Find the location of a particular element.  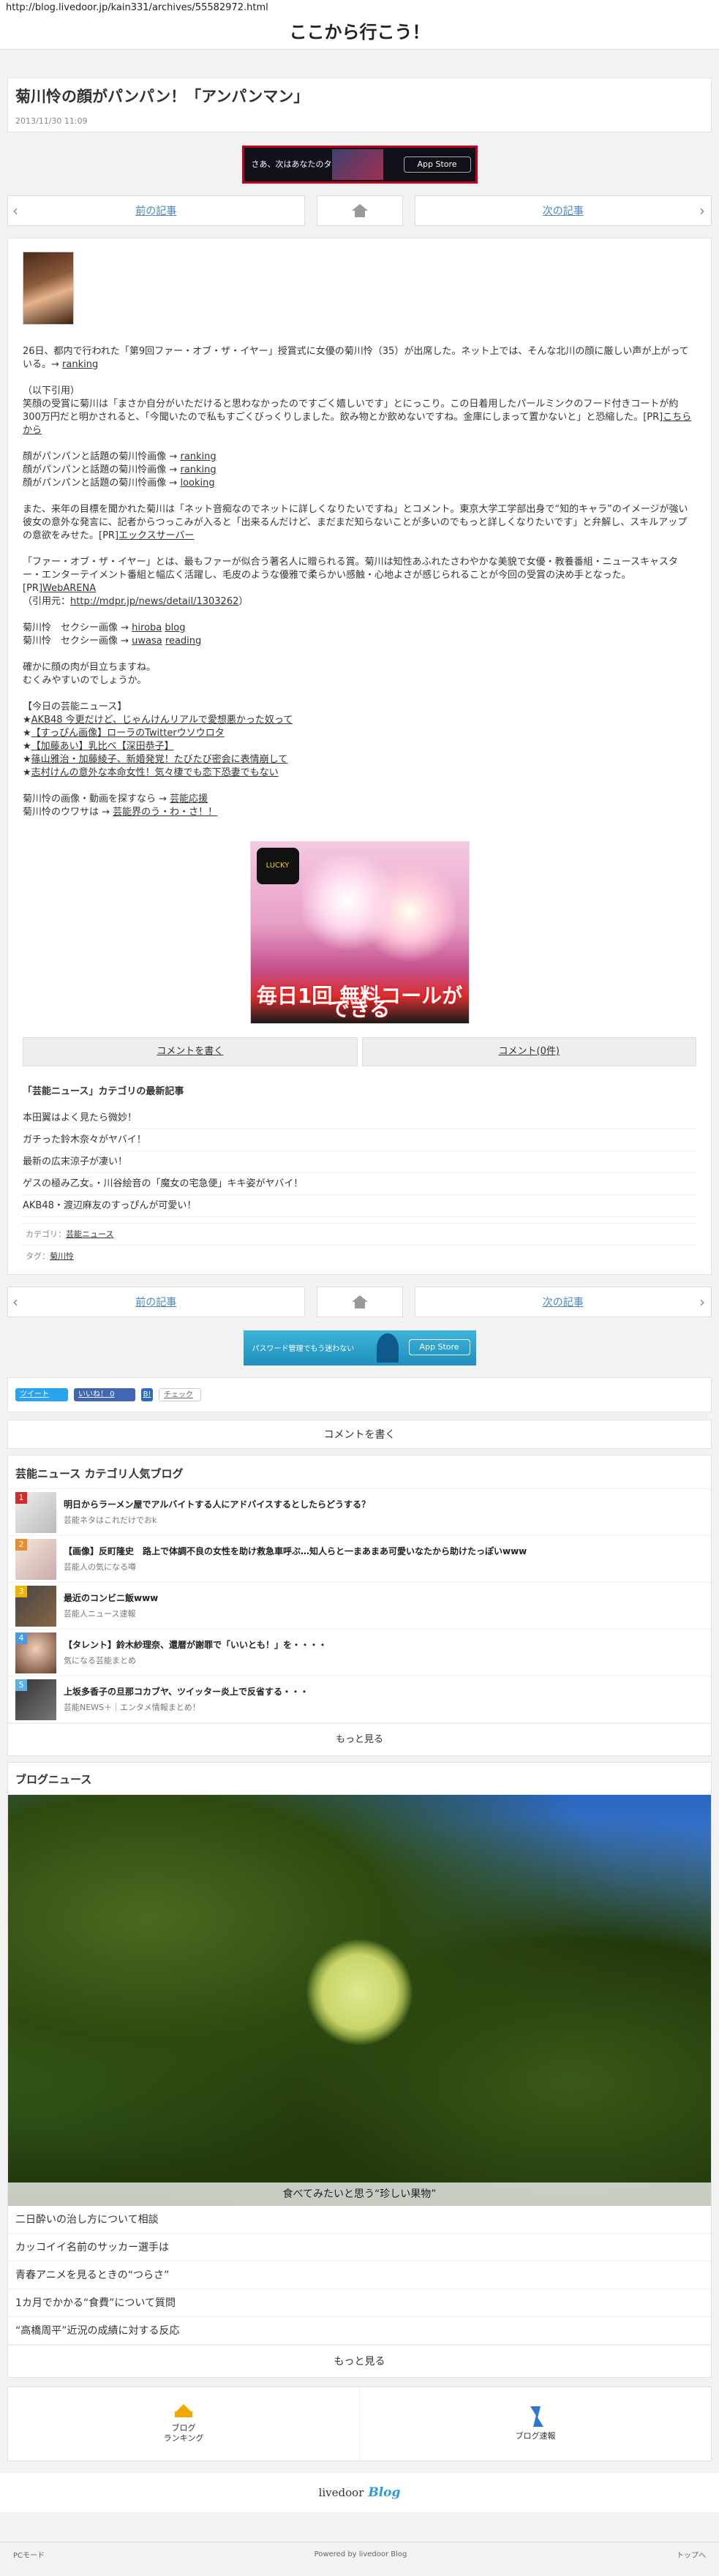

link-geinoukai-uwasa: 芸能界のう・わ・さ！！ is located at coordinates (165, 812).